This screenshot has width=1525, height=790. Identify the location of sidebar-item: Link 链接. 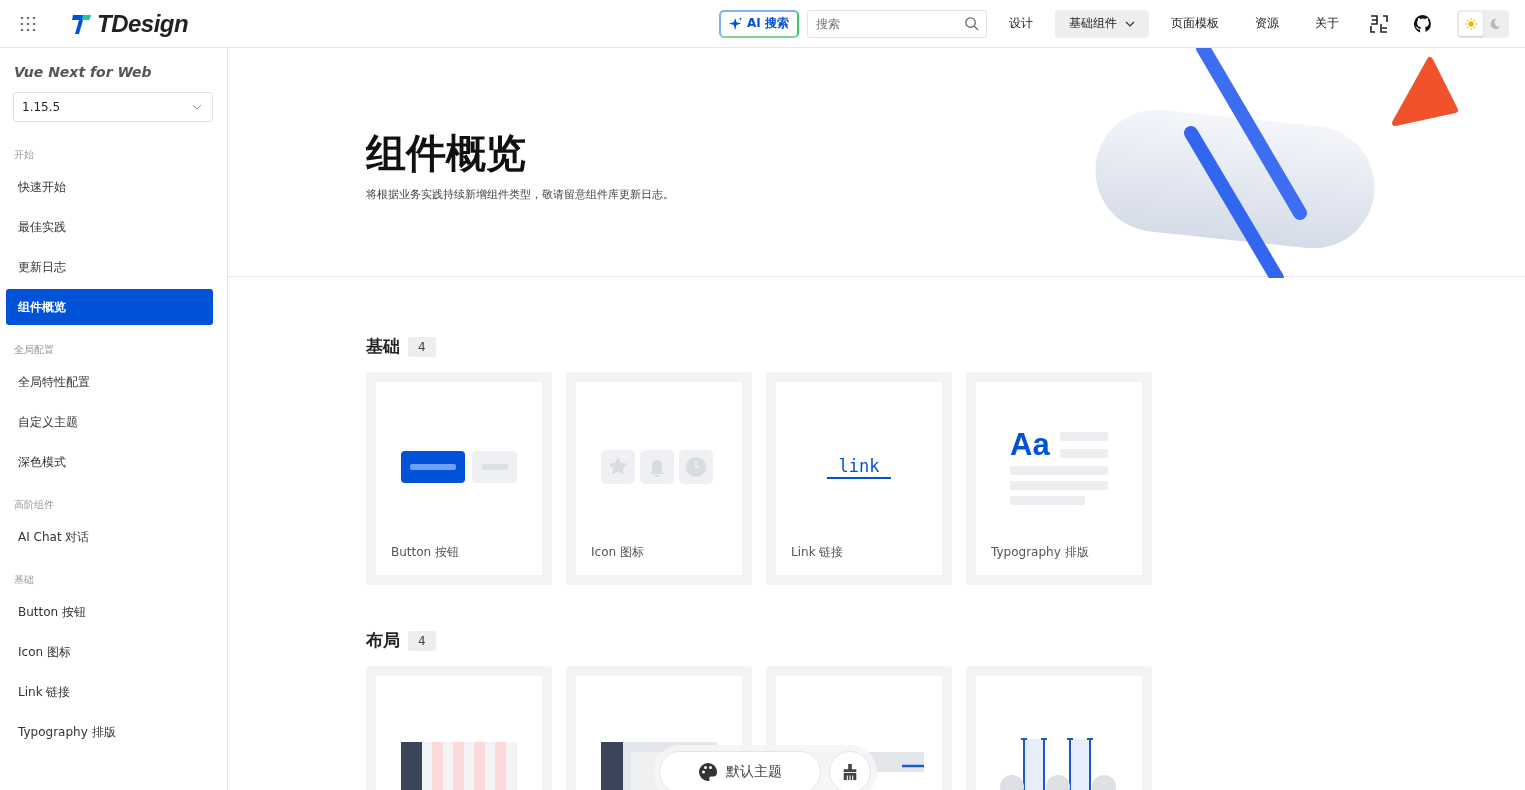
(109, 692).